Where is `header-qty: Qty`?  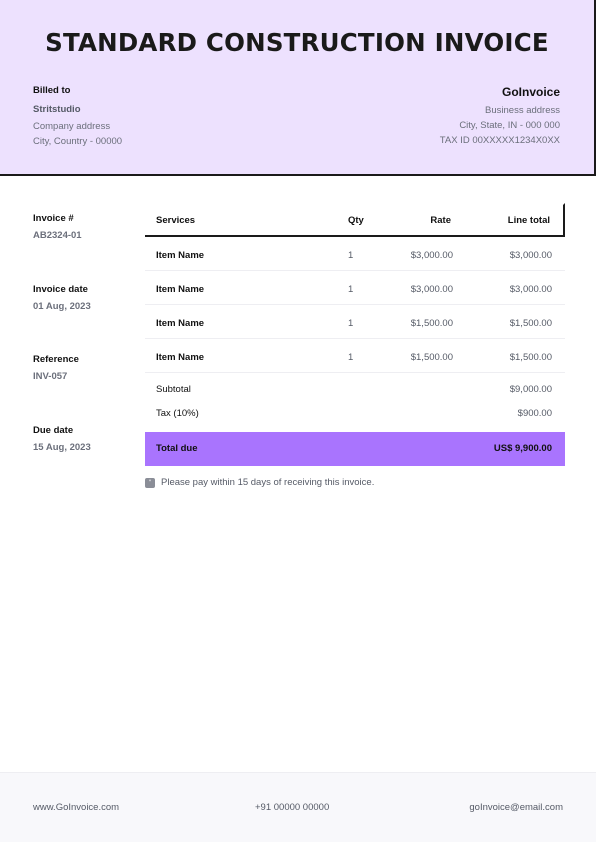
header-qty: Qty is located at coordinates (356, 220).